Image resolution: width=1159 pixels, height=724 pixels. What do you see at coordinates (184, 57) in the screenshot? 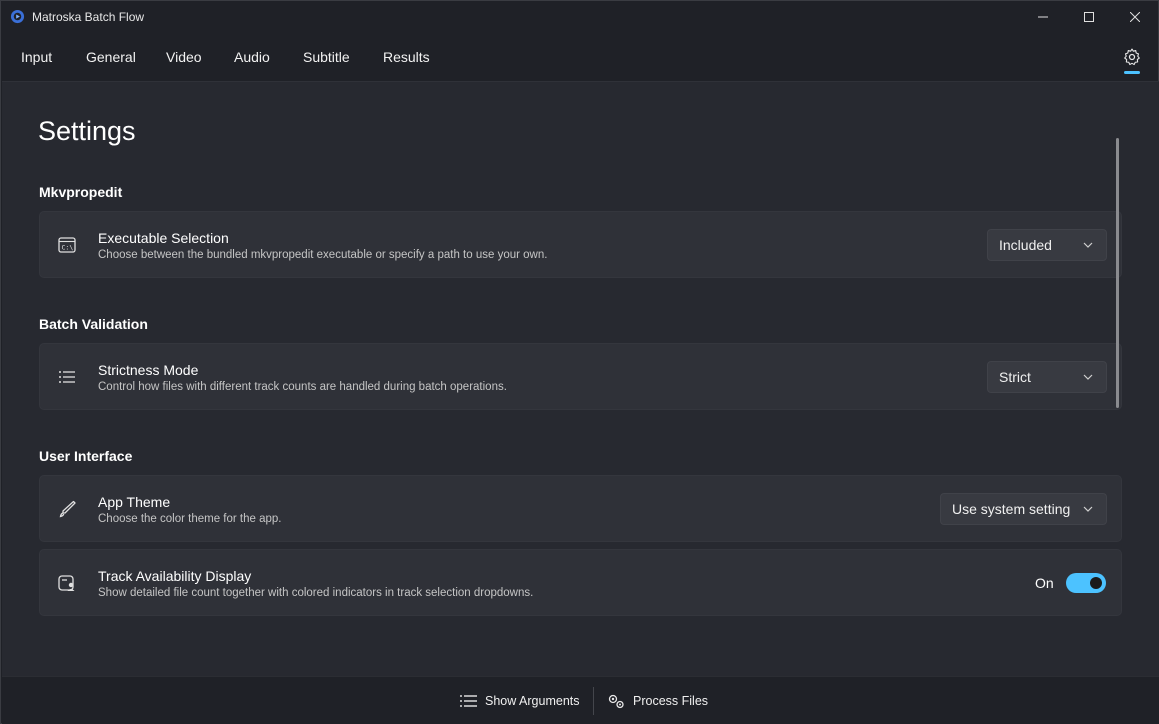
I see `tab-video: Video` at bounding box center [184, 57].